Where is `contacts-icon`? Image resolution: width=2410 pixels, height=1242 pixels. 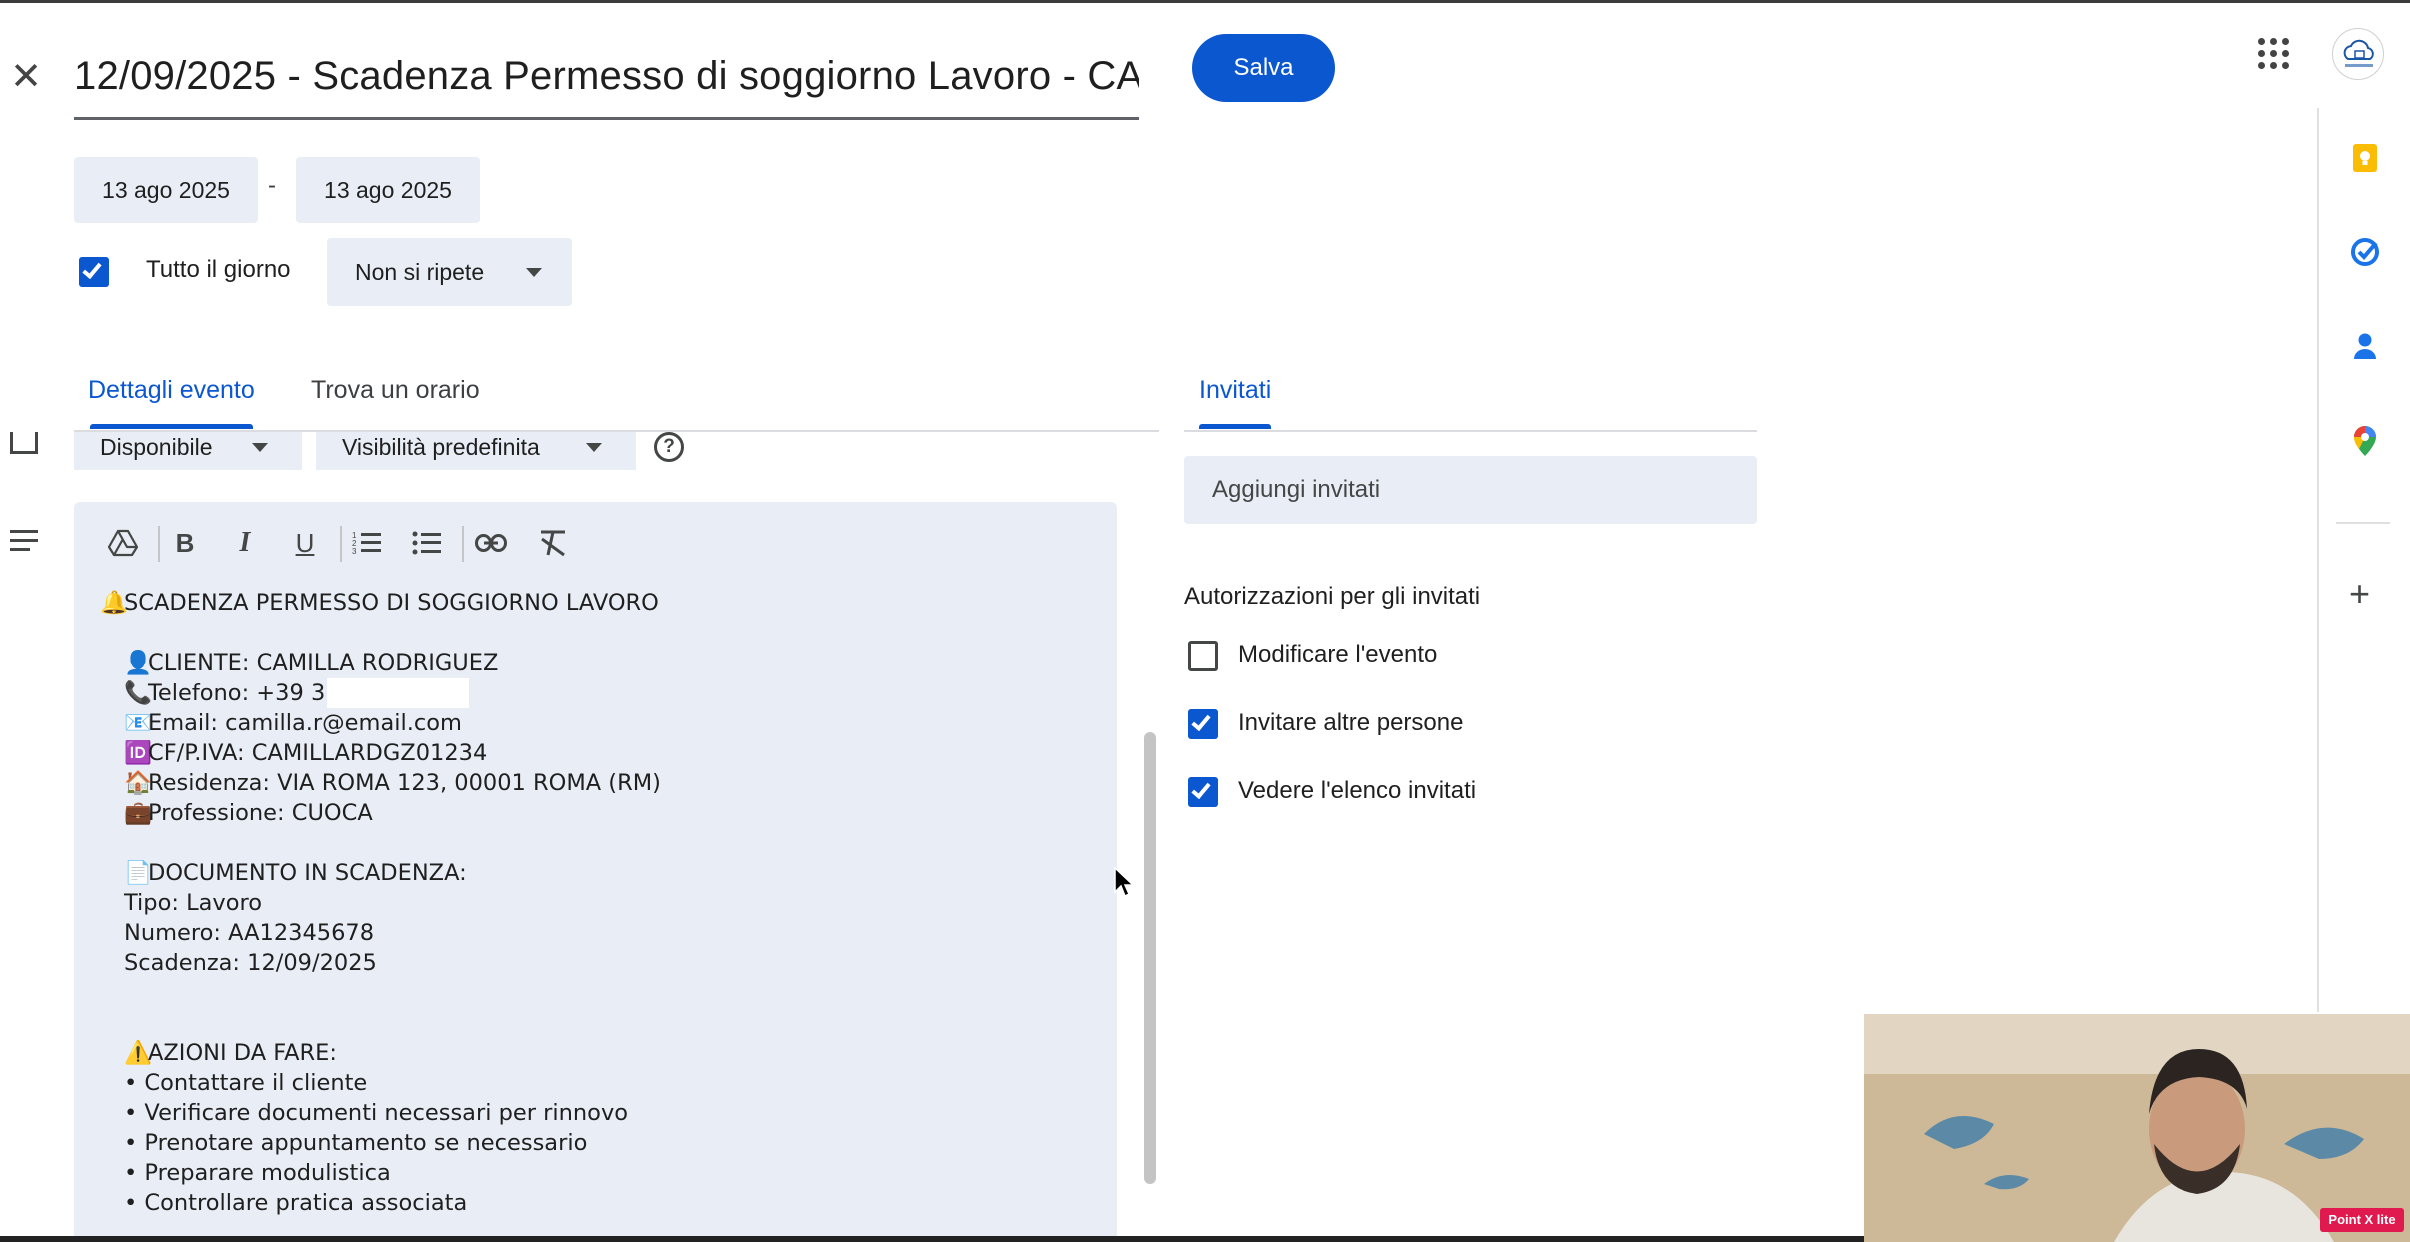
contacts-icon is located at coordinates (2365, 346).